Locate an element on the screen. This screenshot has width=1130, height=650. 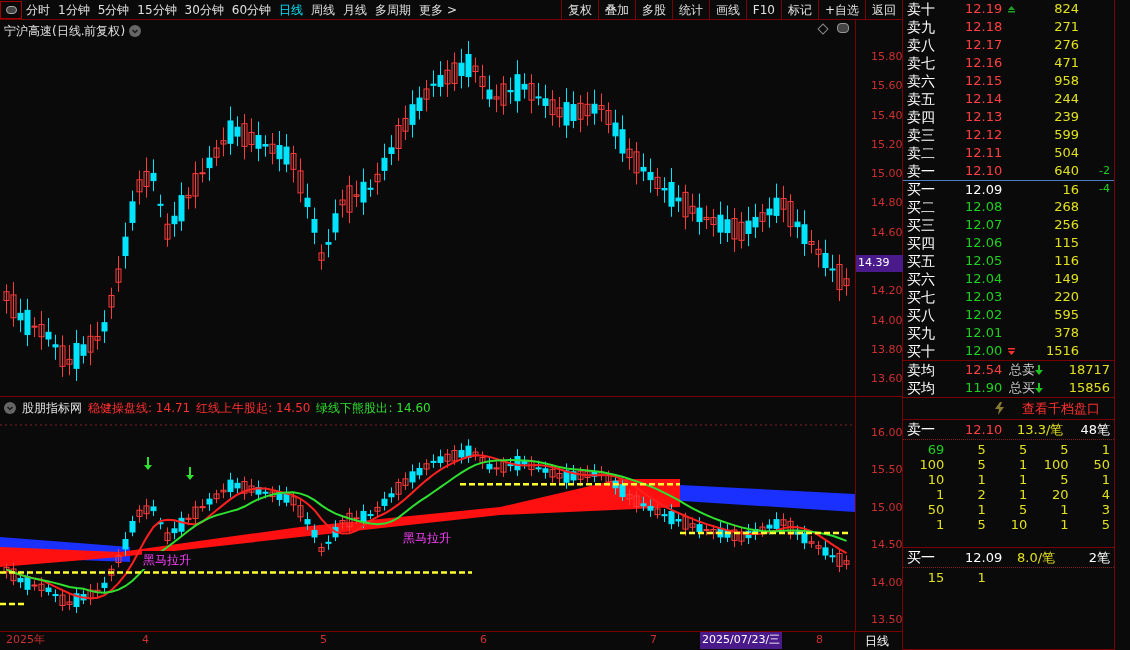
volume-value: 958 is located at coordinates (1066, 81).